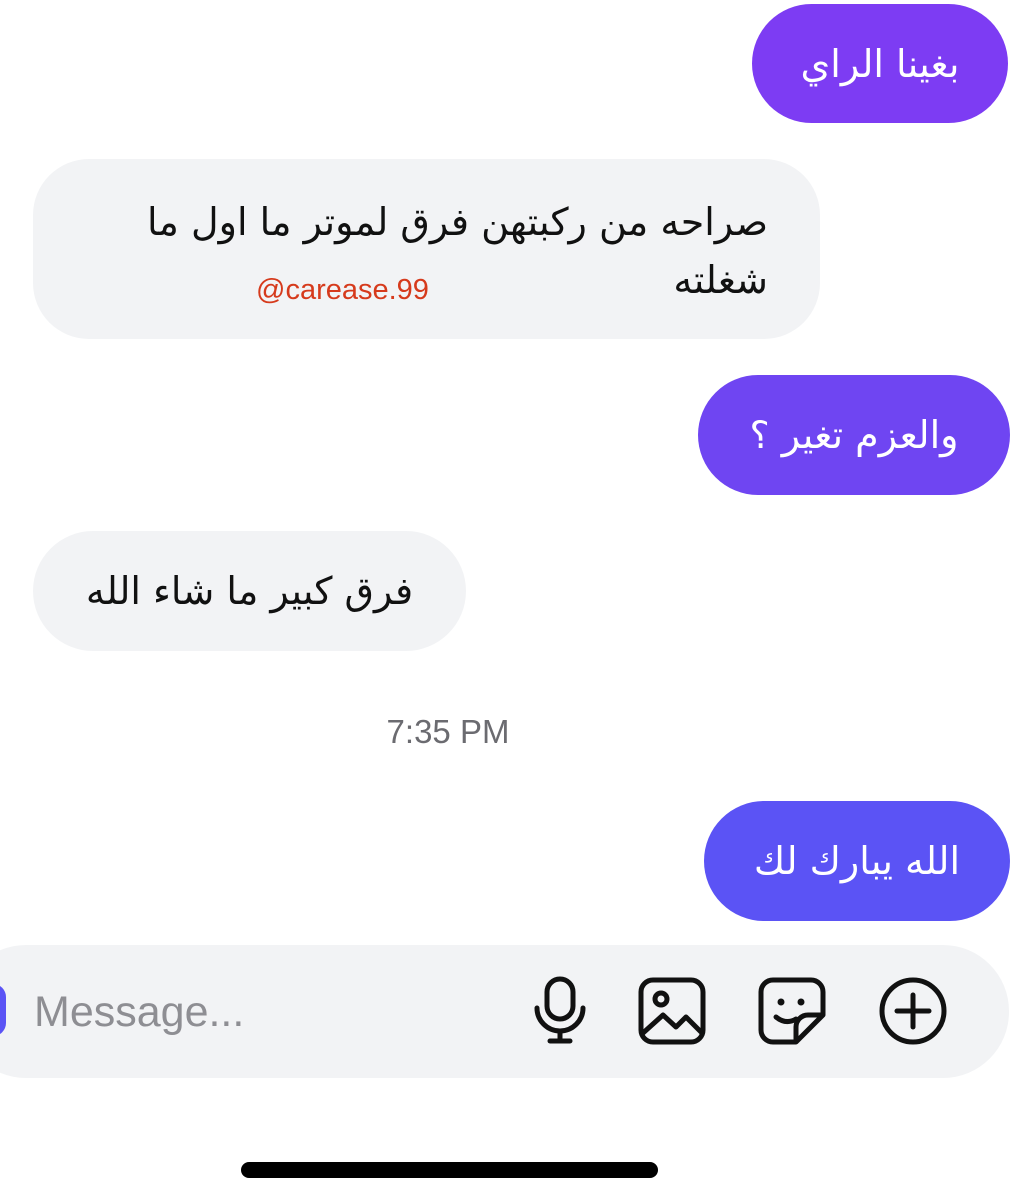  Describe the element at coordinates (449, 1170) in the screenshot. I see `home-indicator` at that location.